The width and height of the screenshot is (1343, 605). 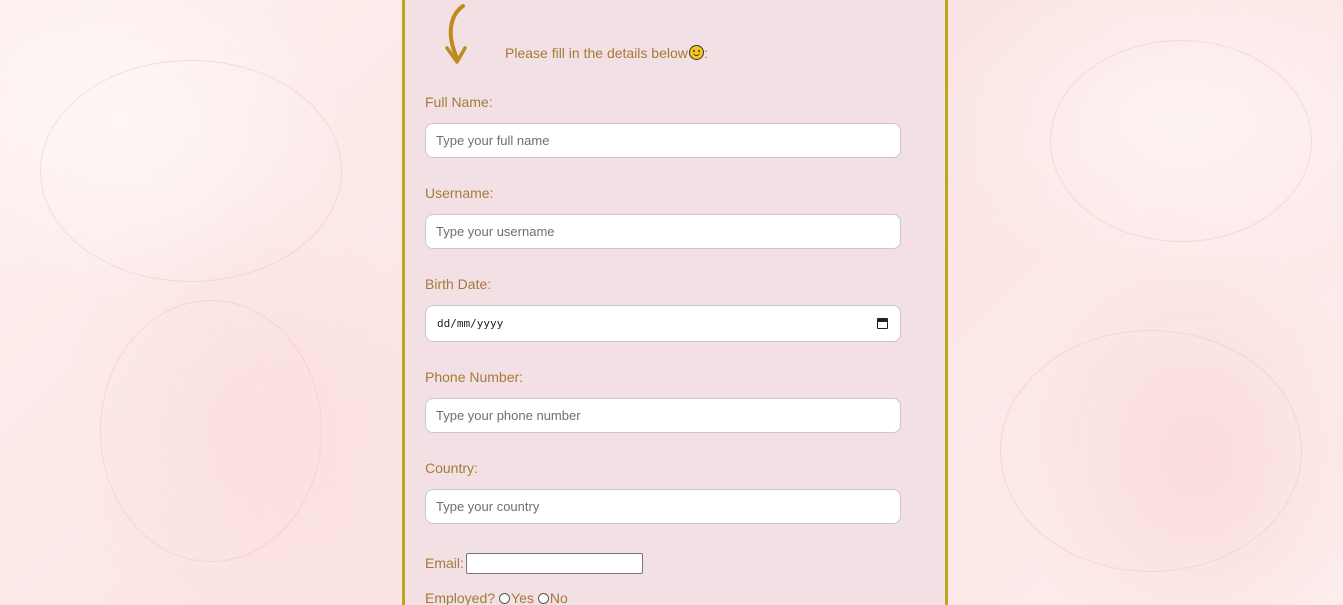 What do you see at coordinates (663, 140) in the screenshot?
I see `full-name-input` at bounding box center [663, 140].